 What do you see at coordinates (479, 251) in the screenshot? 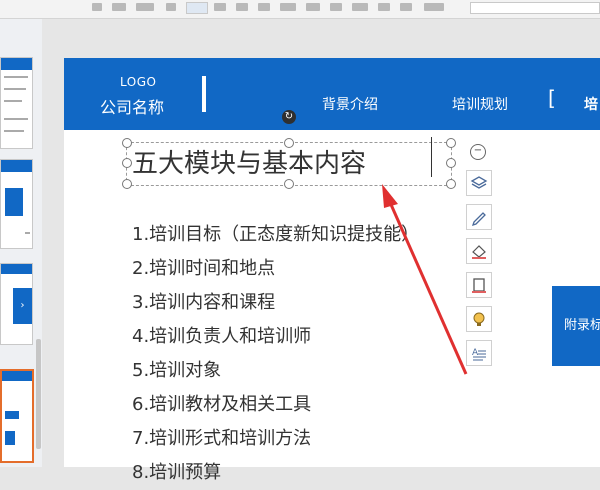
I see `eraser-icon` at bounding box center [479, 251].